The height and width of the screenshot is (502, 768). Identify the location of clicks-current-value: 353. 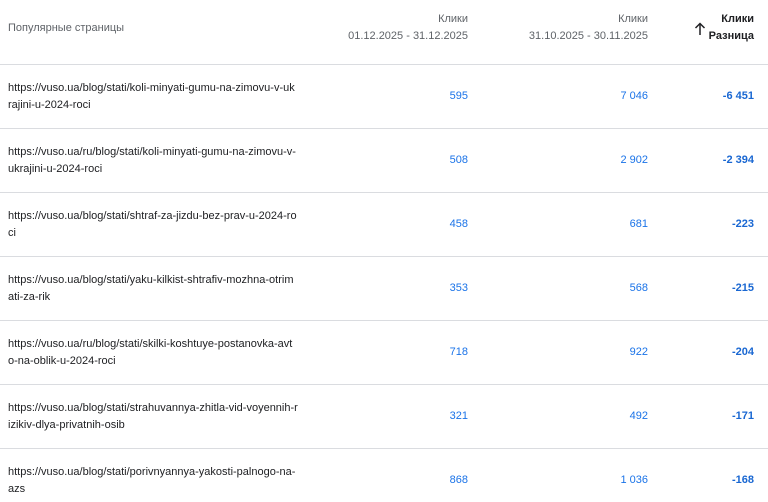
(458, 288).